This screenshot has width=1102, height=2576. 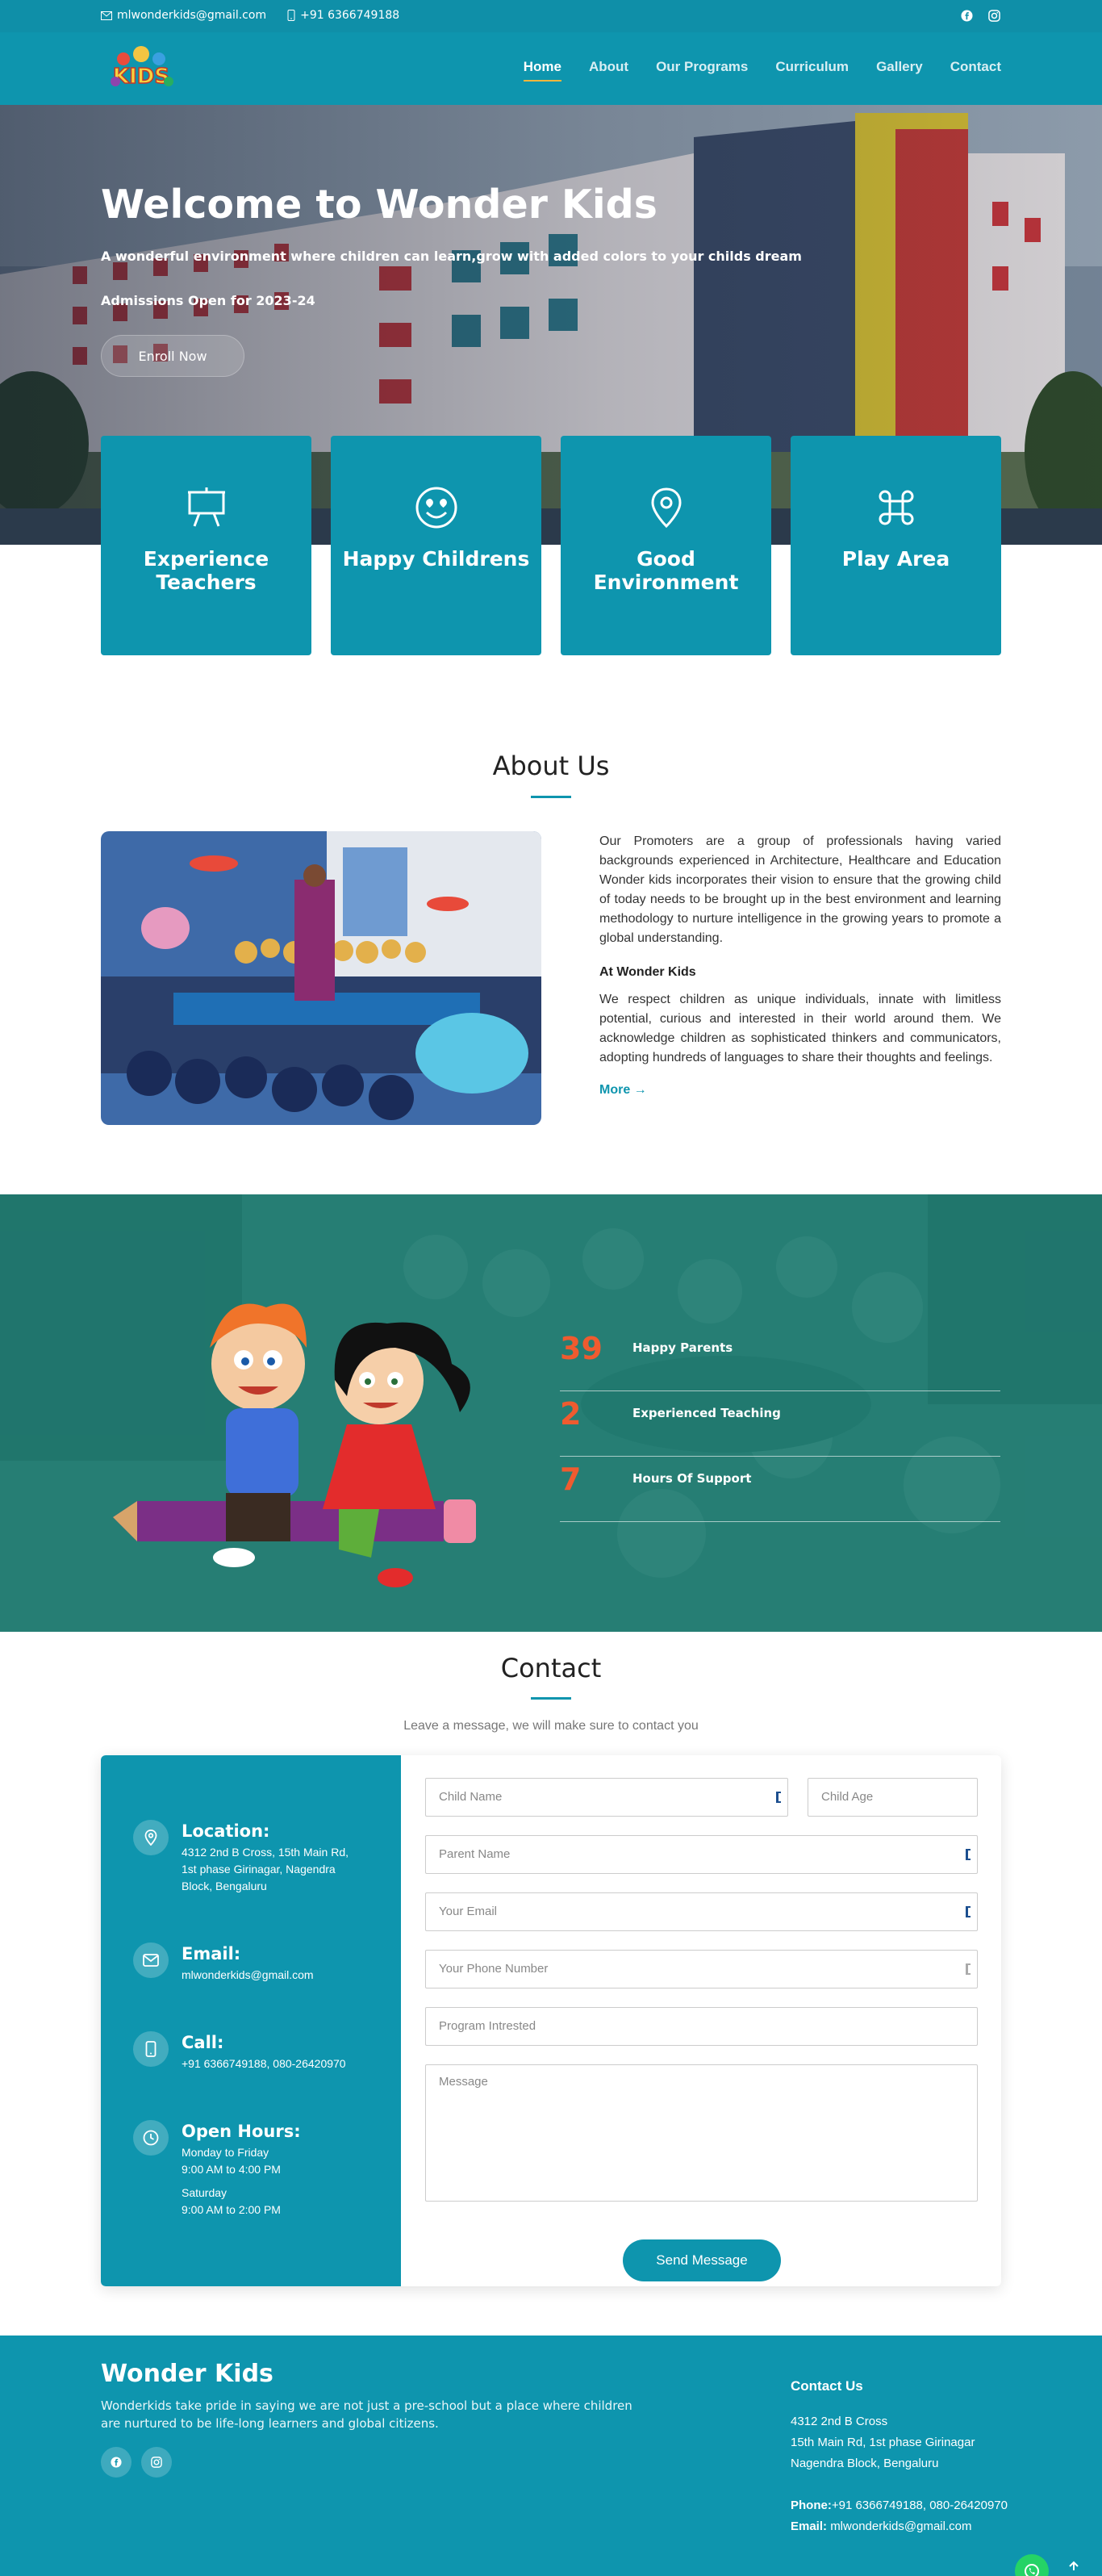 I want to click on stat-label: Experienced Teaching, so click(x=706, y=1413).